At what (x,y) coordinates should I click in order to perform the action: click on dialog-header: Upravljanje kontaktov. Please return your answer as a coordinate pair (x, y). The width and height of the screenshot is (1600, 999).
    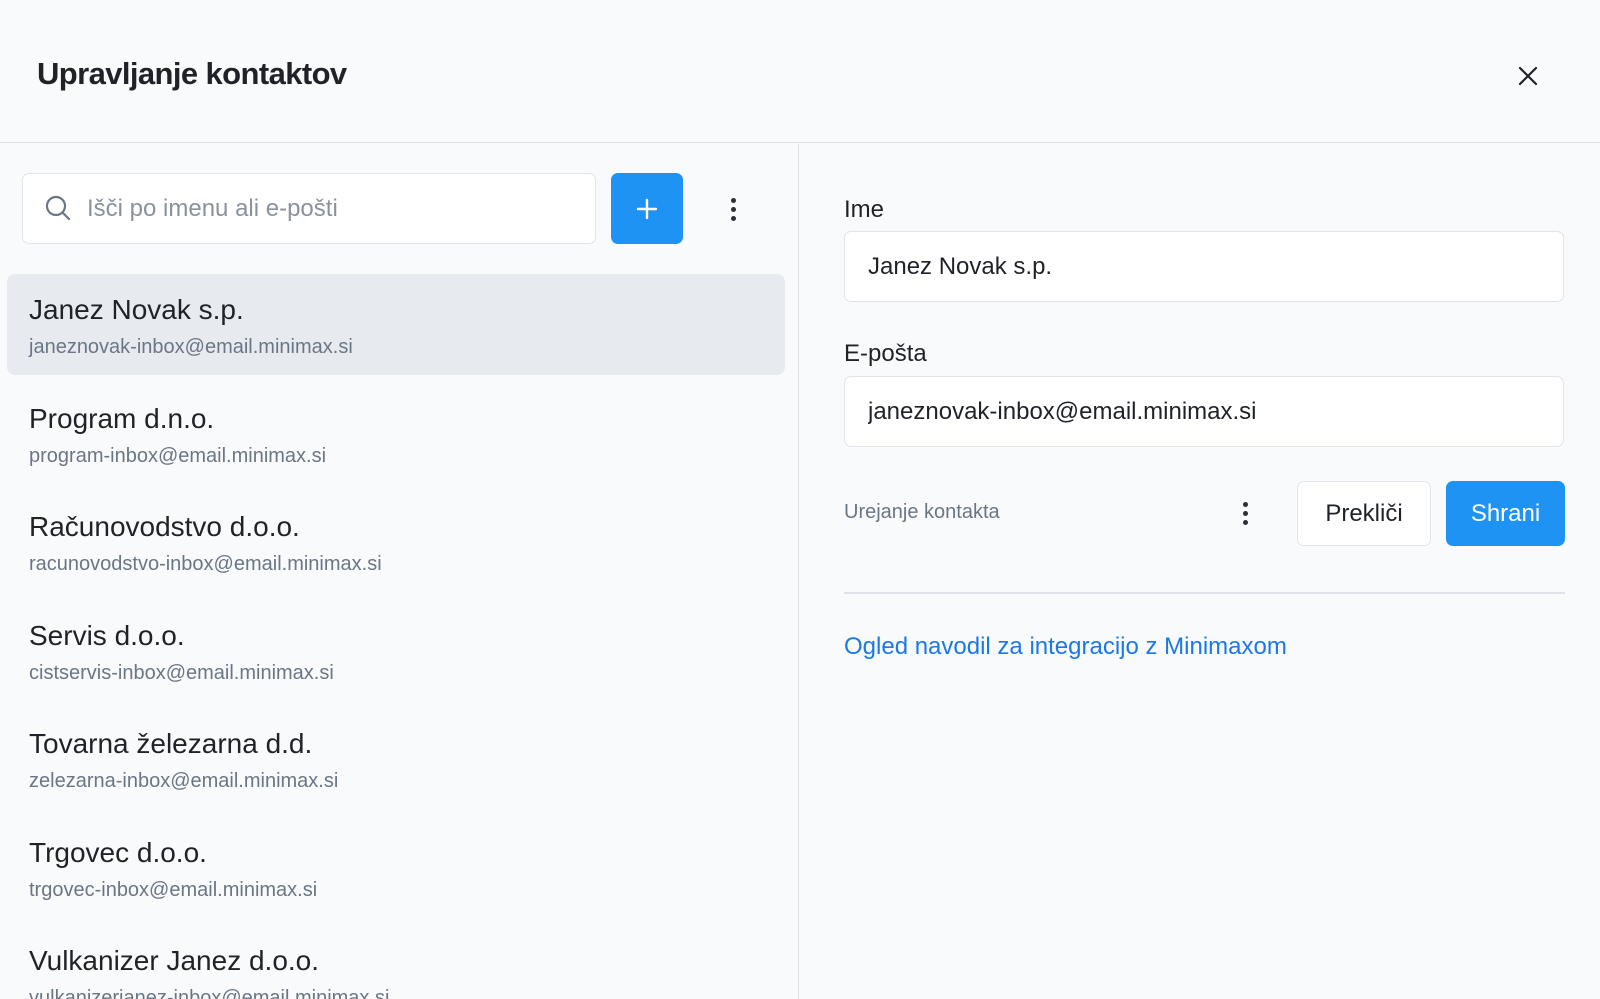
    Looking at the image, I should click on (800, 71).